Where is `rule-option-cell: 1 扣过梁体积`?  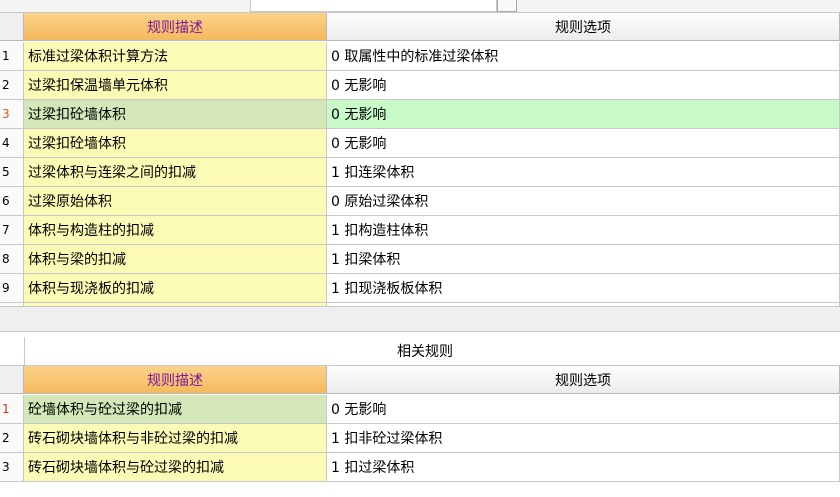
rule-option-cell: 1 扣过梁体积 is located at coordinates (583, 467).